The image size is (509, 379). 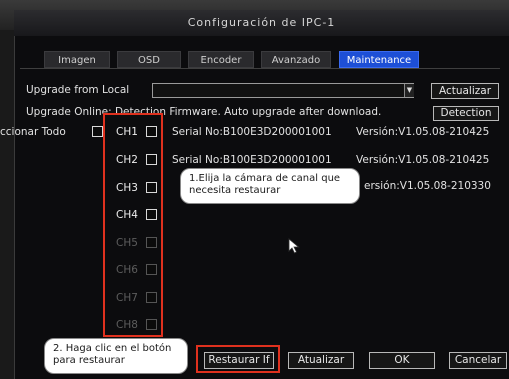 What do you see at coordinates (402, 360) in the screenshot?
I see `ok-button: OK` at bounding box center [402, 360].